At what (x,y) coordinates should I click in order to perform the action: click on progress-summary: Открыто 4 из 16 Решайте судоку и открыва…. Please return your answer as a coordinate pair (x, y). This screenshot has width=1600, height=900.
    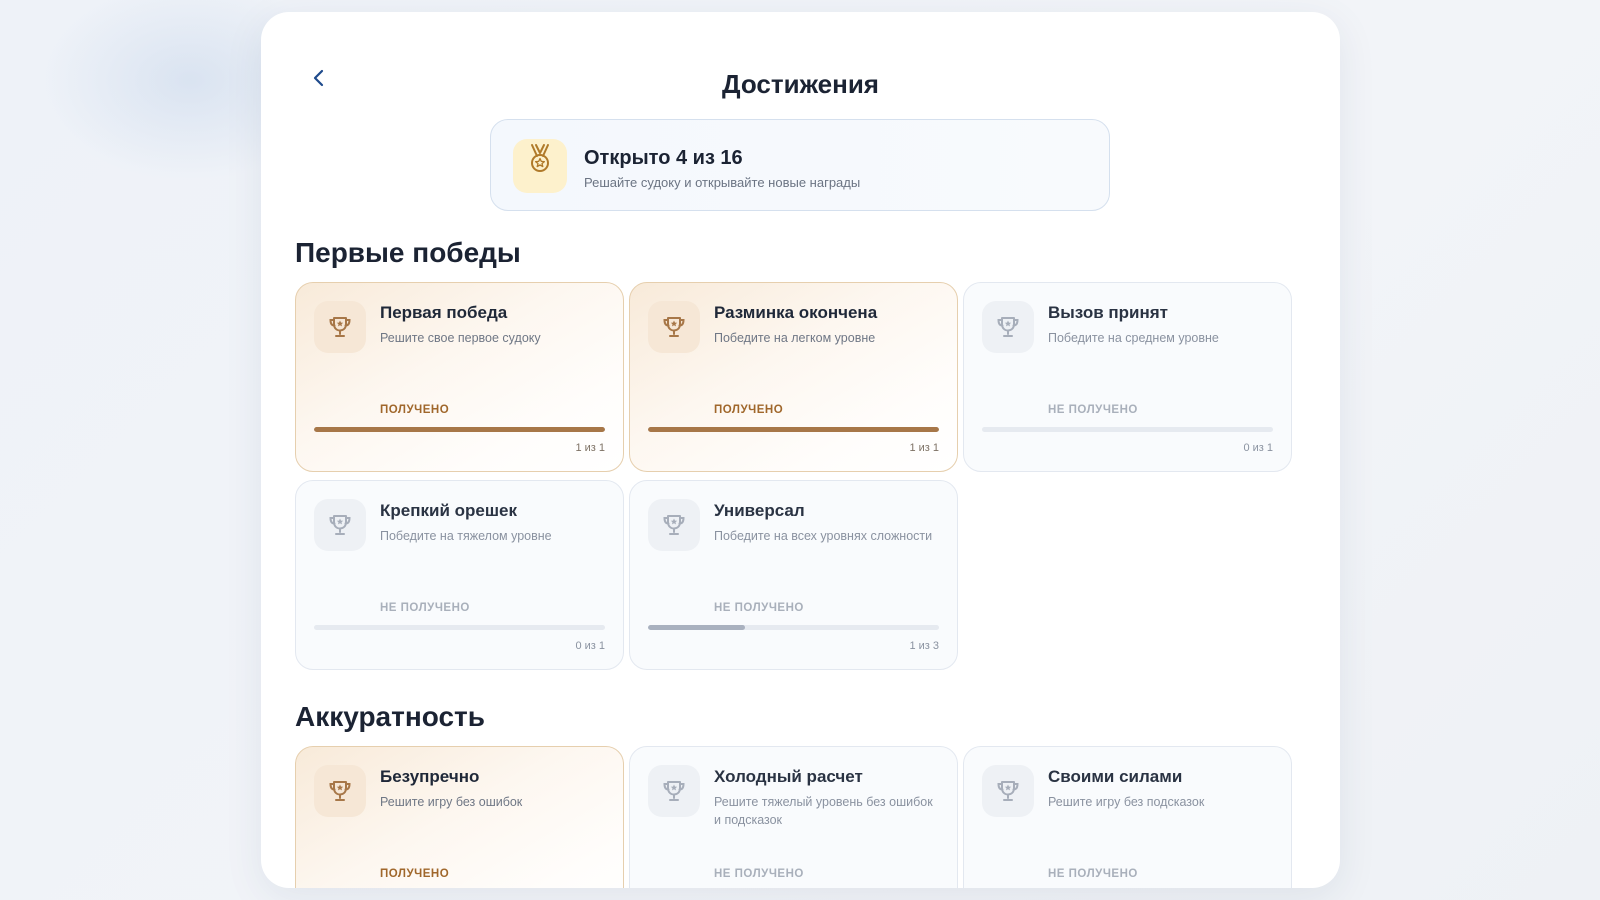
    Looking at the image, I should click on (800, 165).